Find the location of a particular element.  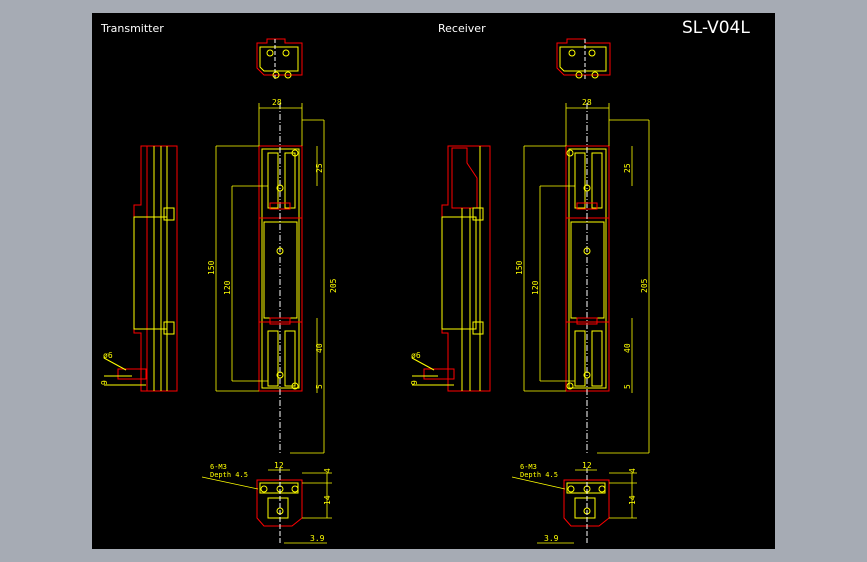

transmitter-hole-dim: ø6 is located at coordinates (108, 355).